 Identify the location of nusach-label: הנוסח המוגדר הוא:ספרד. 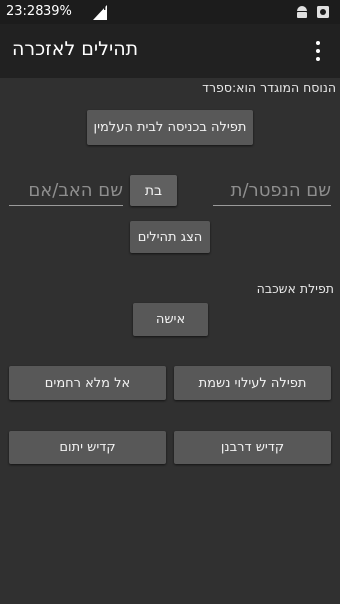
(269, 87).